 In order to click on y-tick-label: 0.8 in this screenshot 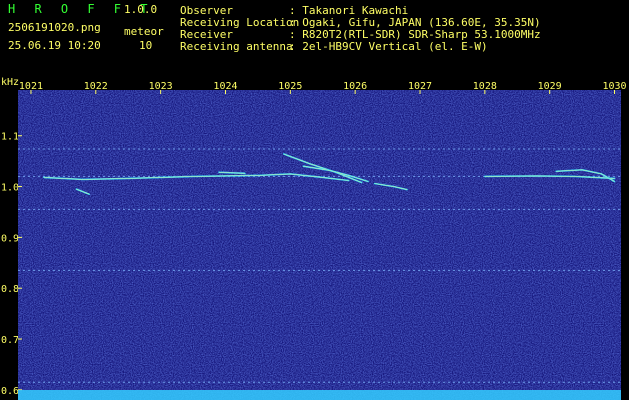, I will do `click(10, 289)`.